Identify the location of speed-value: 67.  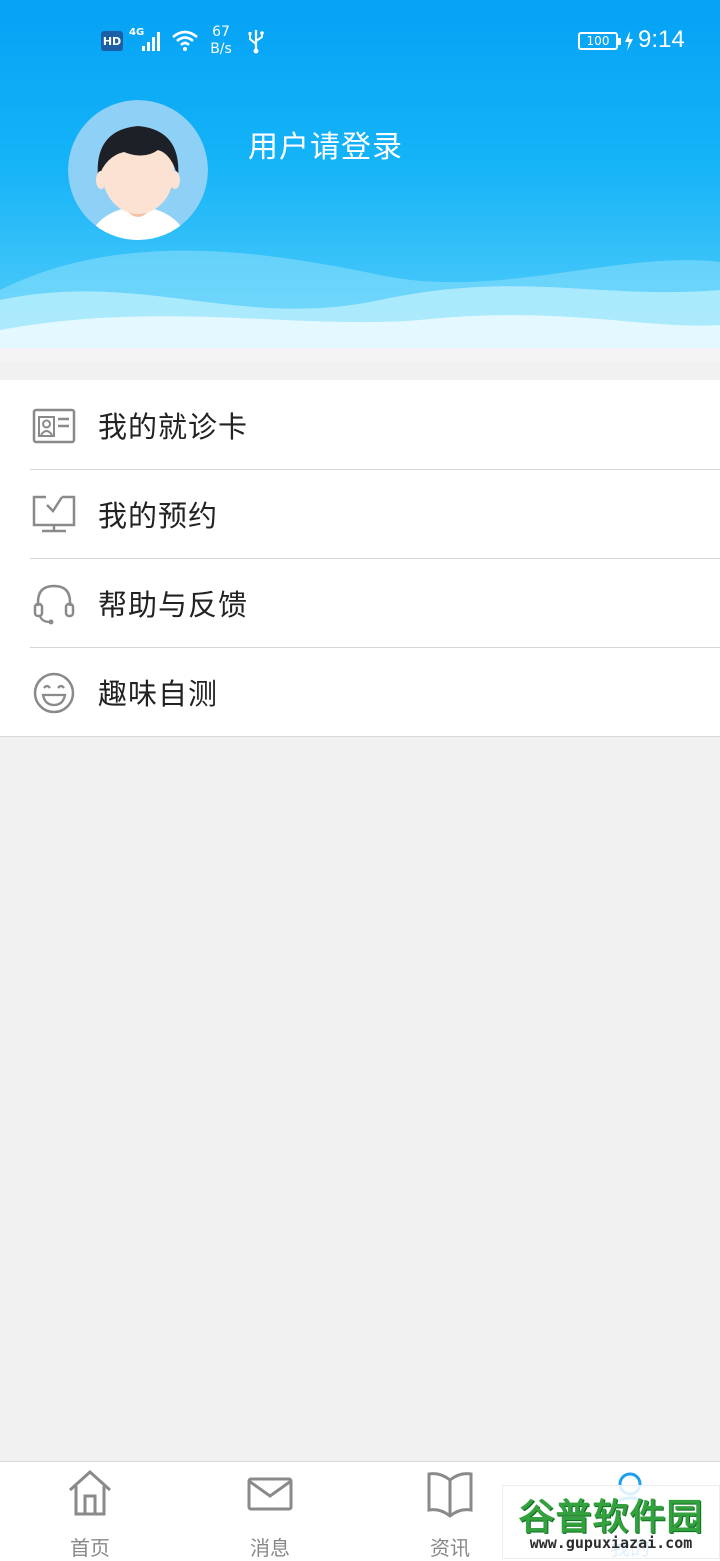
(221, 32).